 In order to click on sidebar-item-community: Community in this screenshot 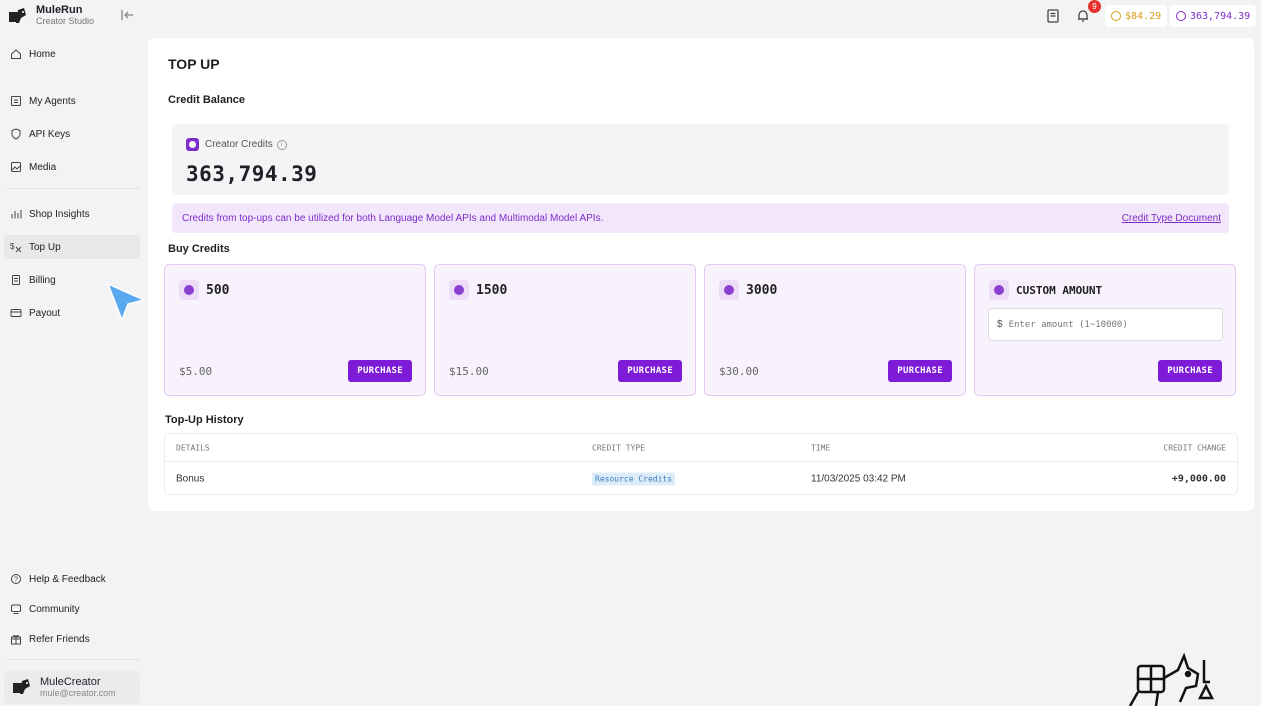, I will do `click(72, 609)`.